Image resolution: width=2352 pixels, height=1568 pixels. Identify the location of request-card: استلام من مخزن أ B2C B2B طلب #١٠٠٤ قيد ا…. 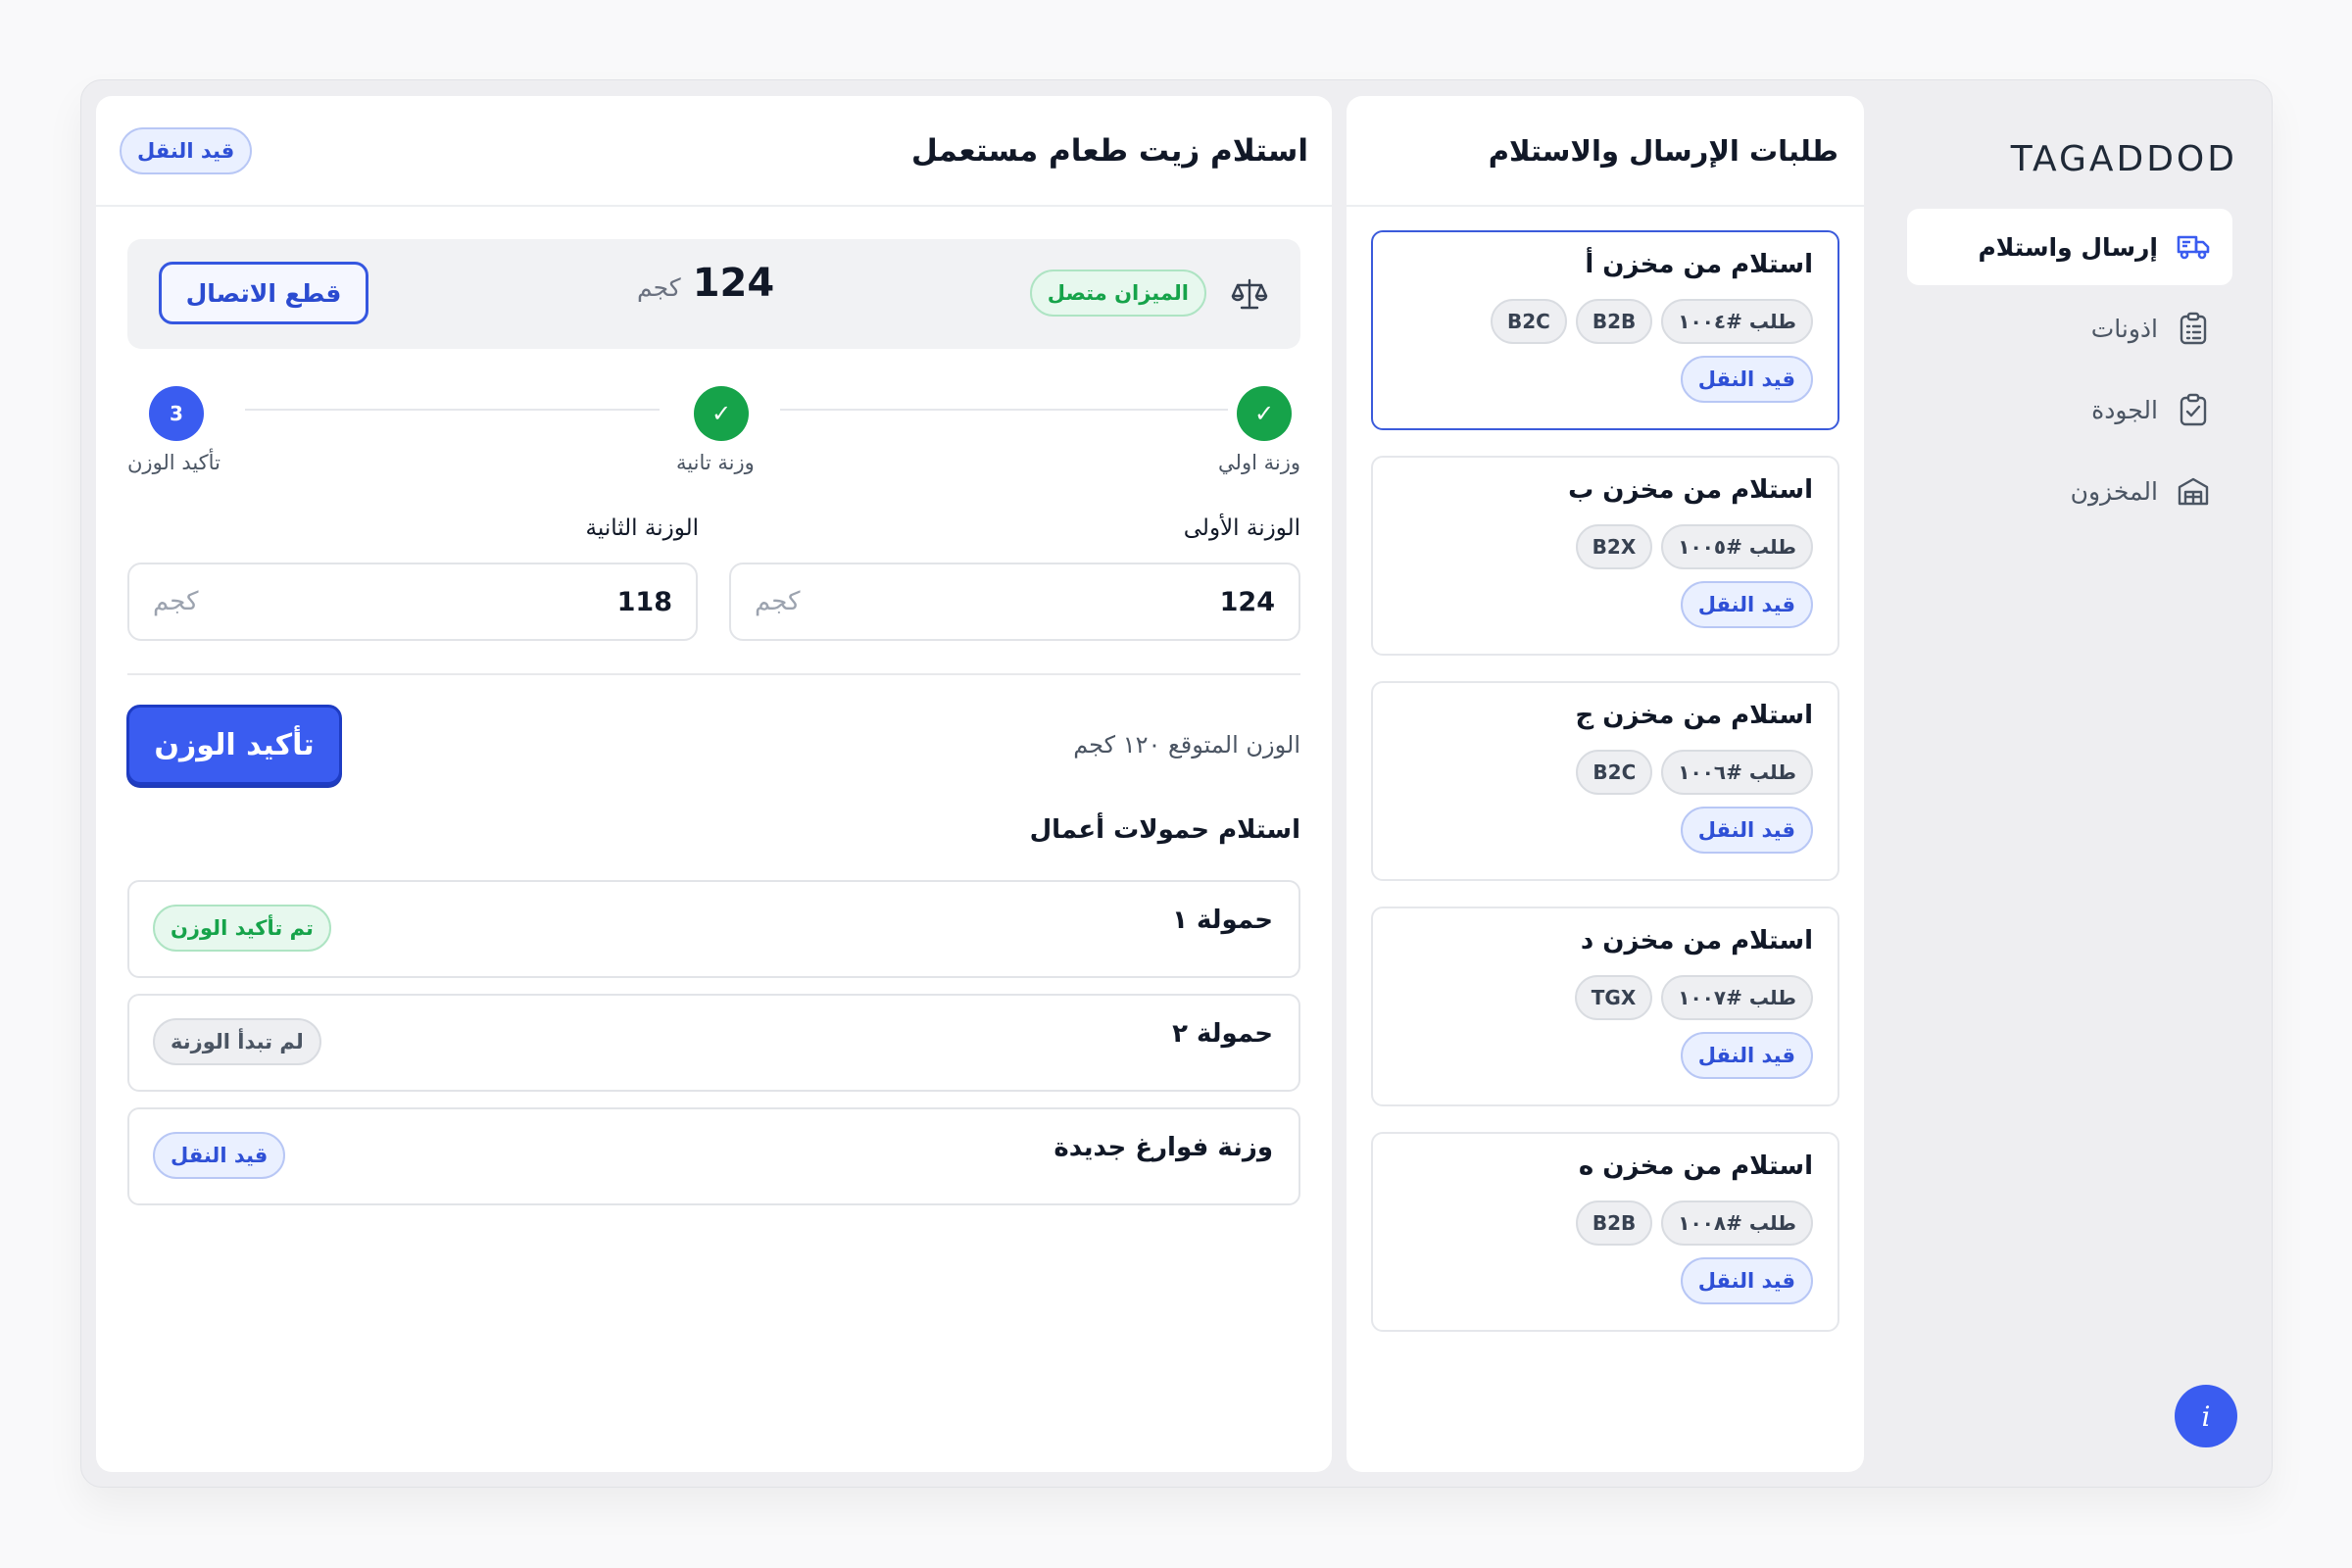
(1605, 330).